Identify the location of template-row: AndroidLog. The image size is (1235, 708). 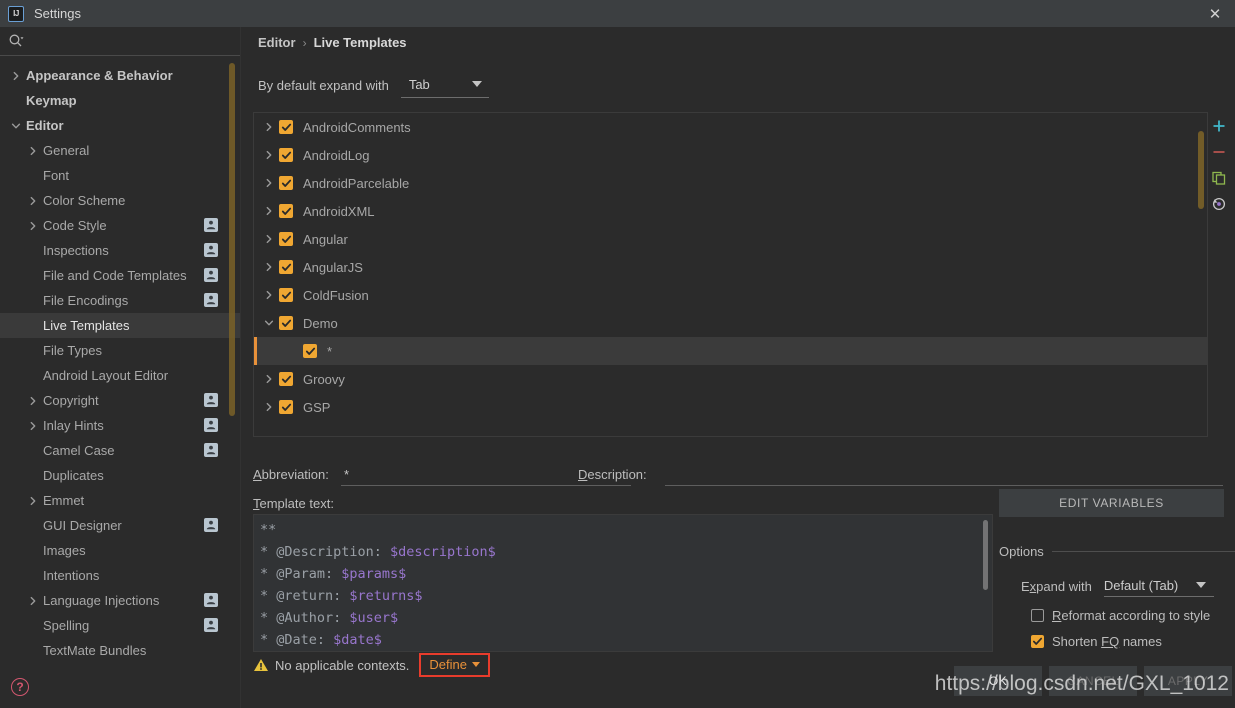
(730, 155).